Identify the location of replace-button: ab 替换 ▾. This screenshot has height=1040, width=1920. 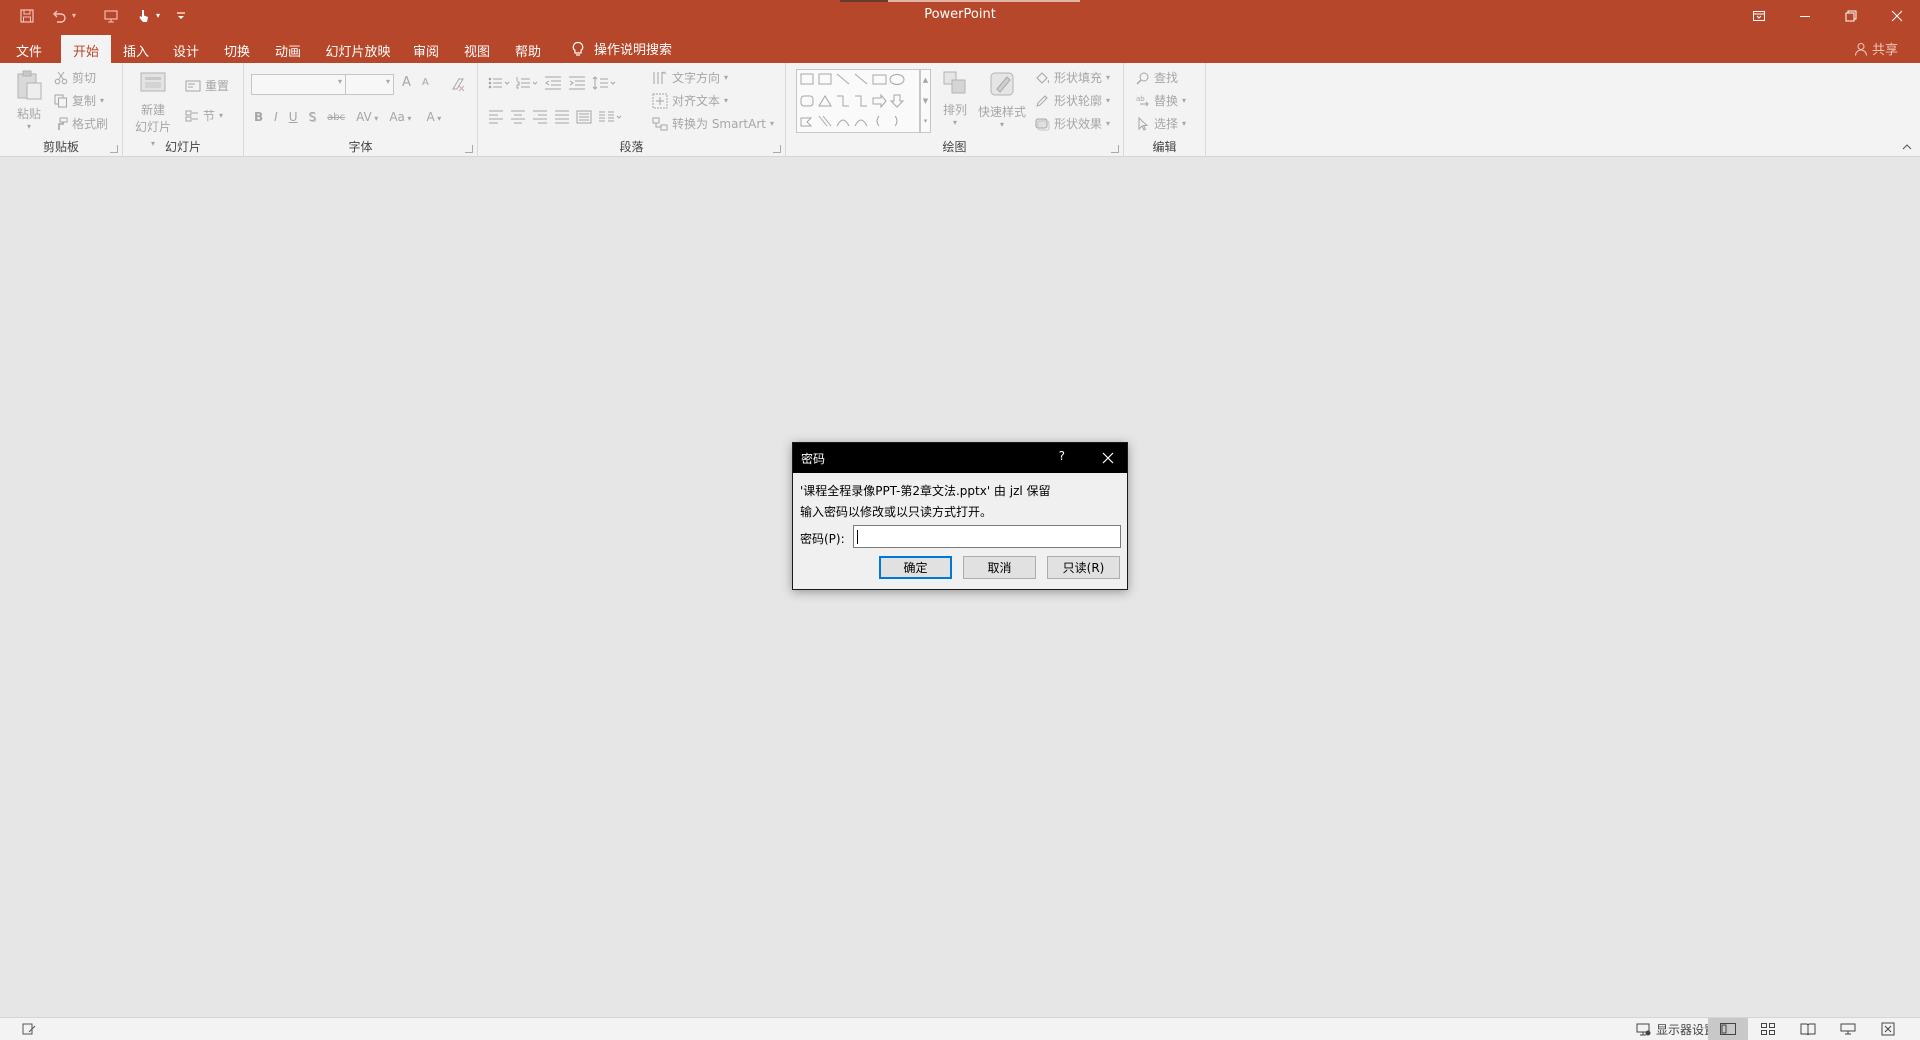
(1161, 100).